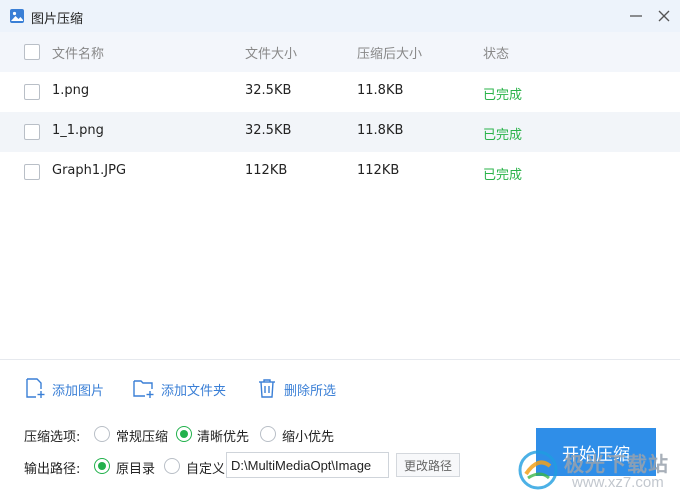  Describe the element at coordinates (78, 54) in the screenshot. I see `column-header-name: 文件名称` at that location.